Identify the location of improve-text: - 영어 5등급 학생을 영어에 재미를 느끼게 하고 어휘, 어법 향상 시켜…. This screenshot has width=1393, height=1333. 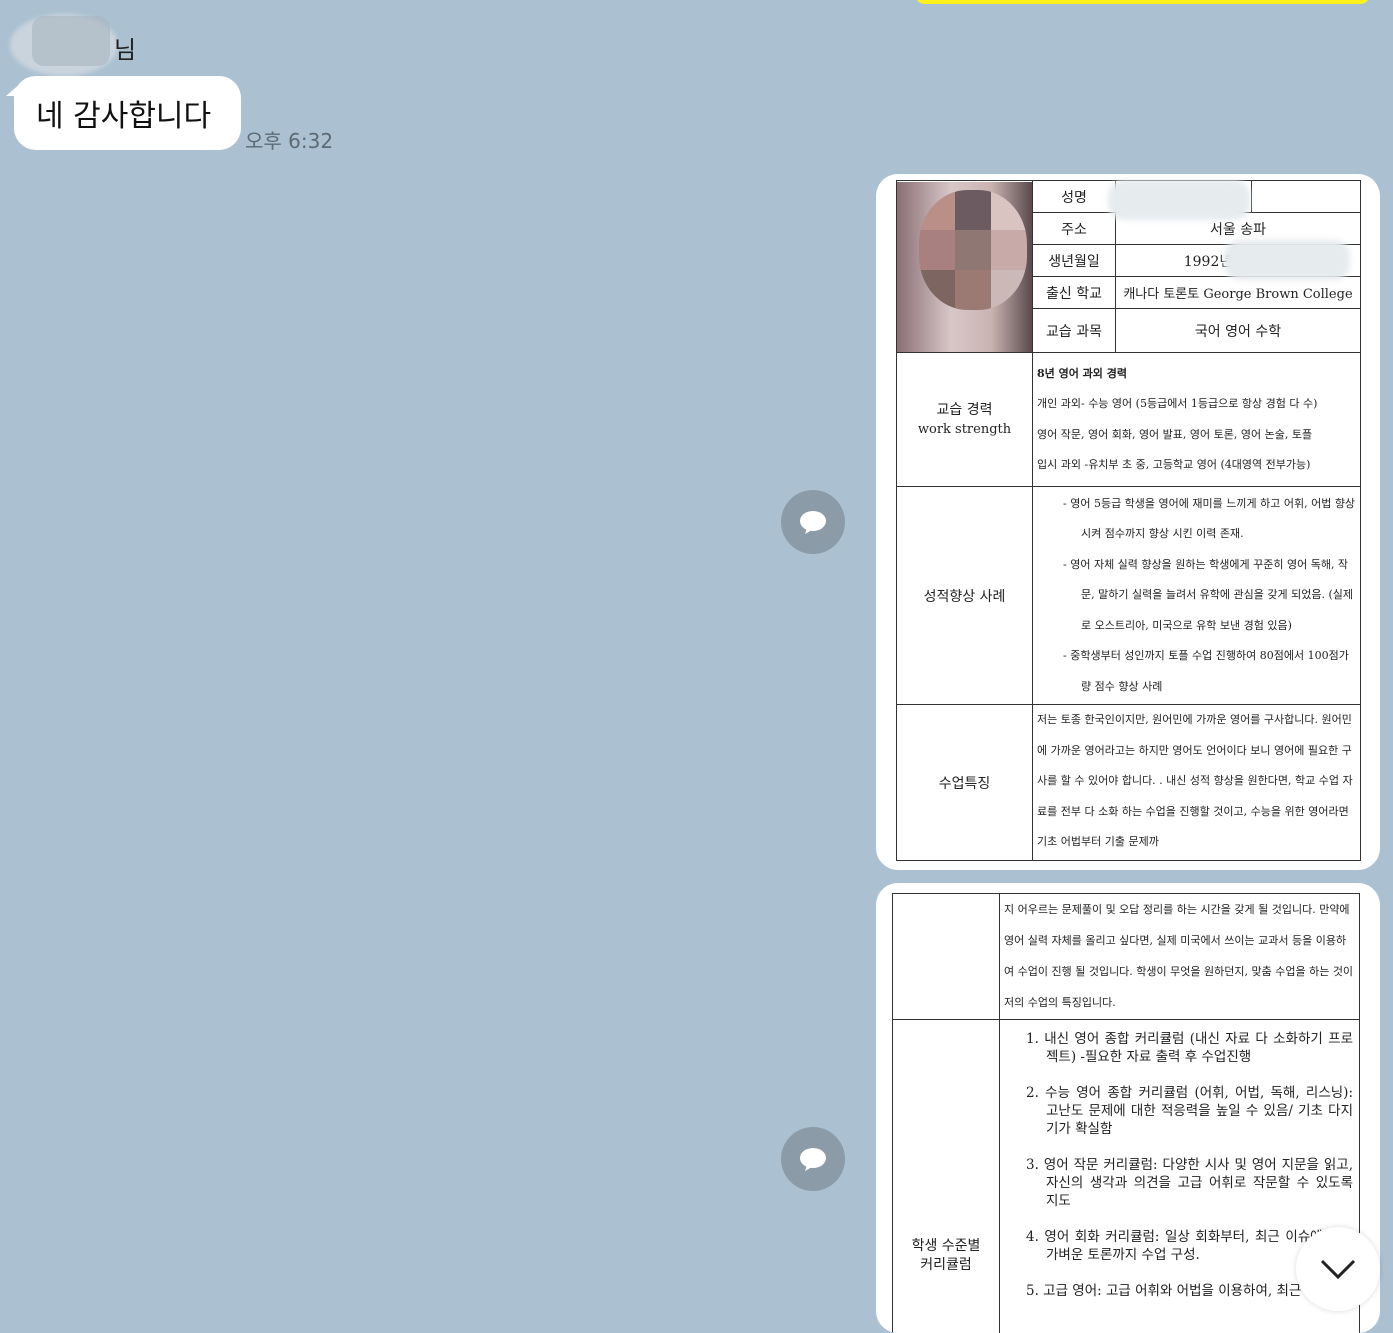
(1197, 596).